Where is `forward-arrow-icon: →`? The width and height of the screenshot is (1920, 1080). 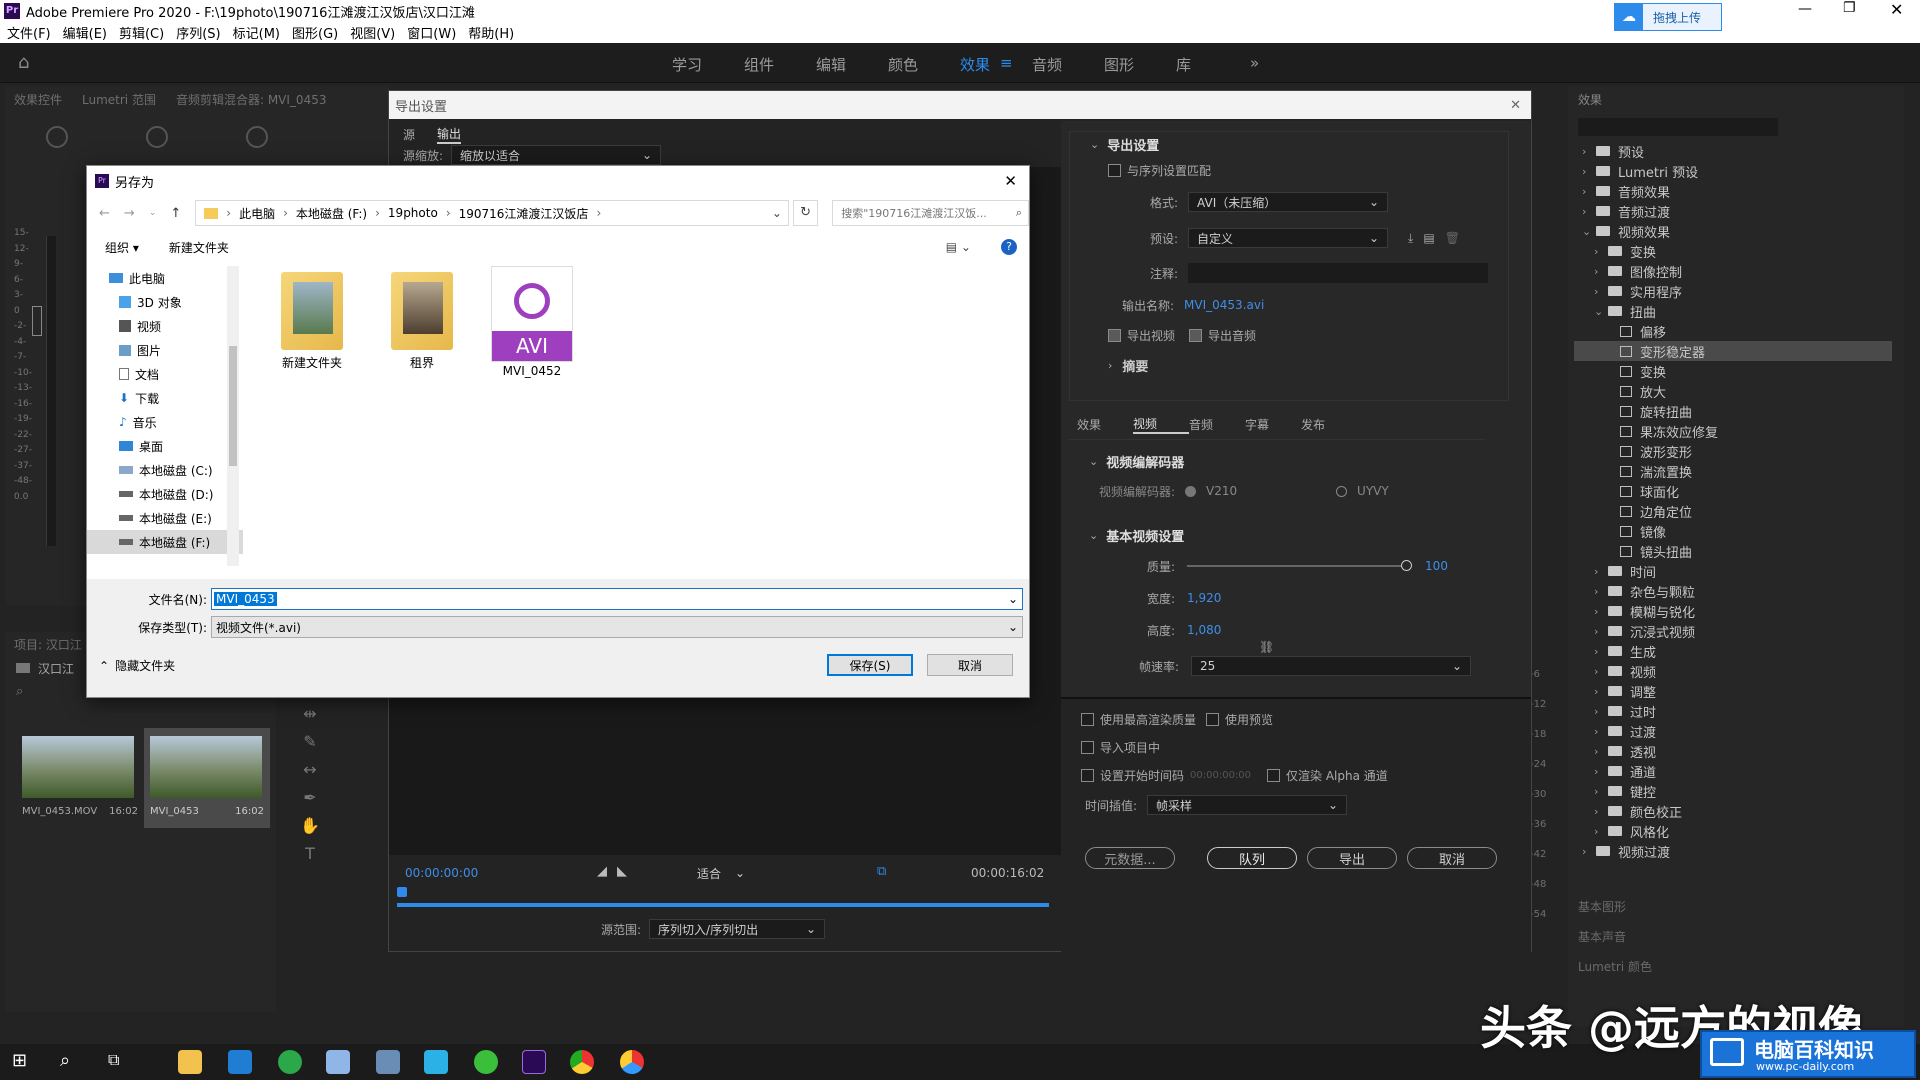 forward-arrow-icon: → is located at coordinates (129, 213).